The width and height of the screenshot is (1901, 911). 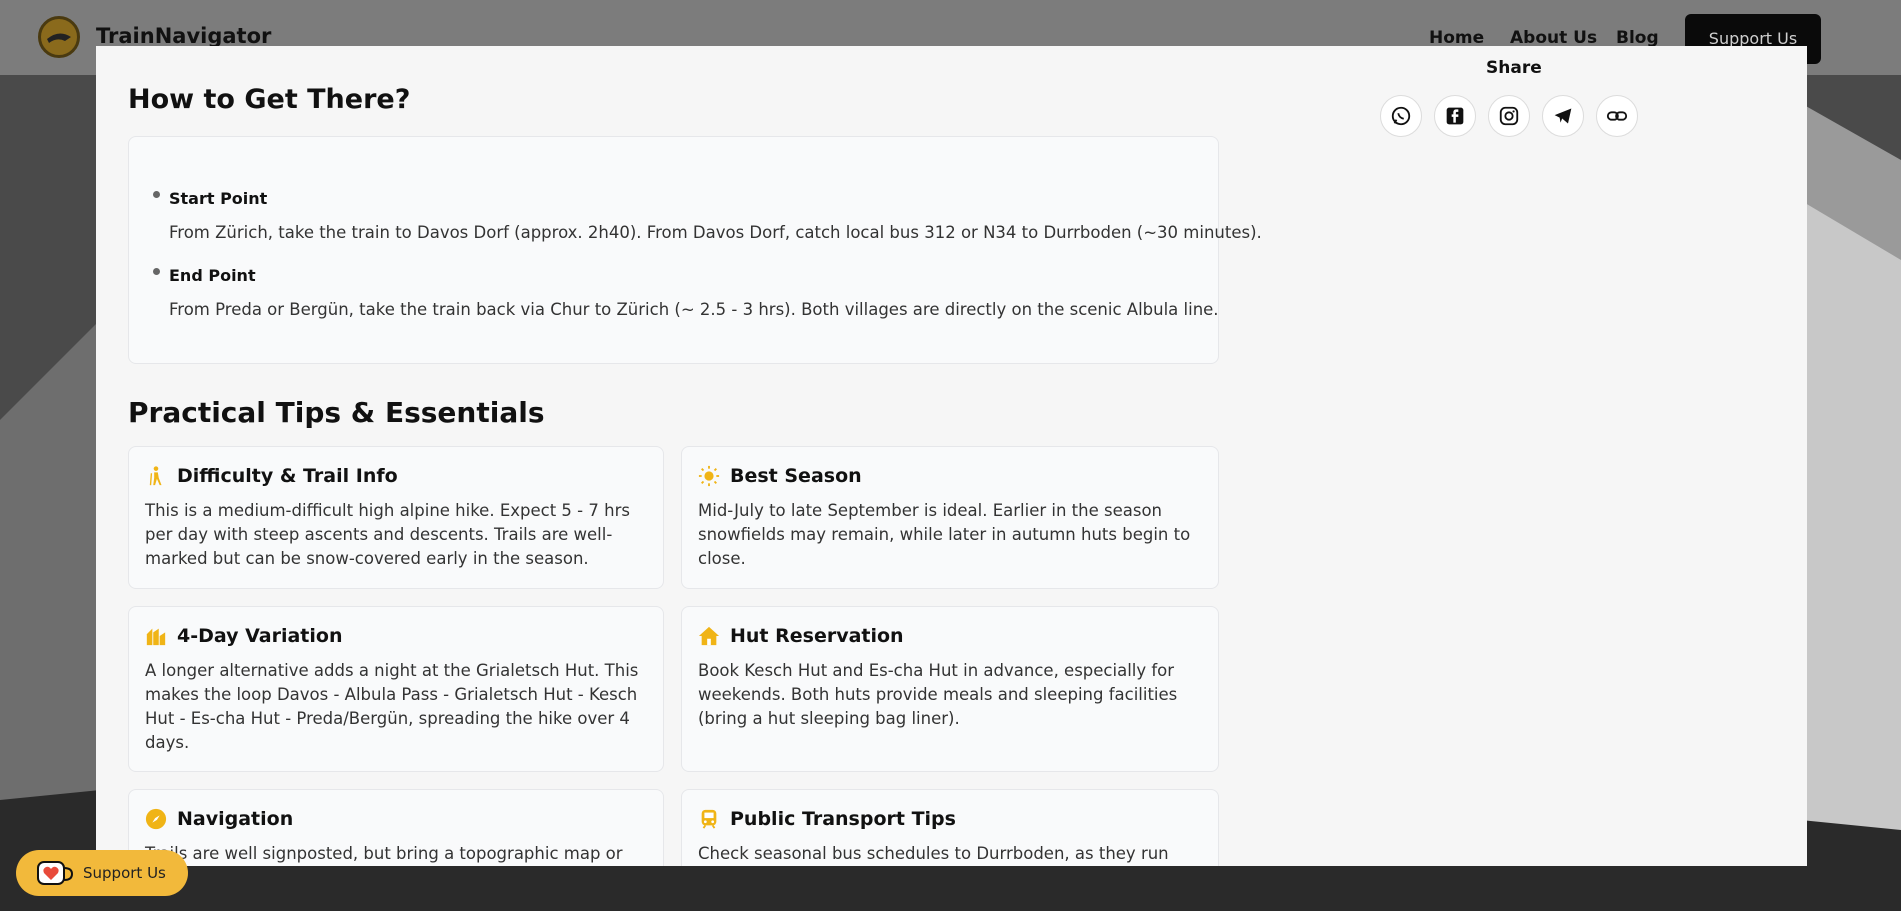 What do you see at coordinates (260, 636) in the screenshot?
I see `card-title: 4-Day Variation` at bounding box center [260, 636].